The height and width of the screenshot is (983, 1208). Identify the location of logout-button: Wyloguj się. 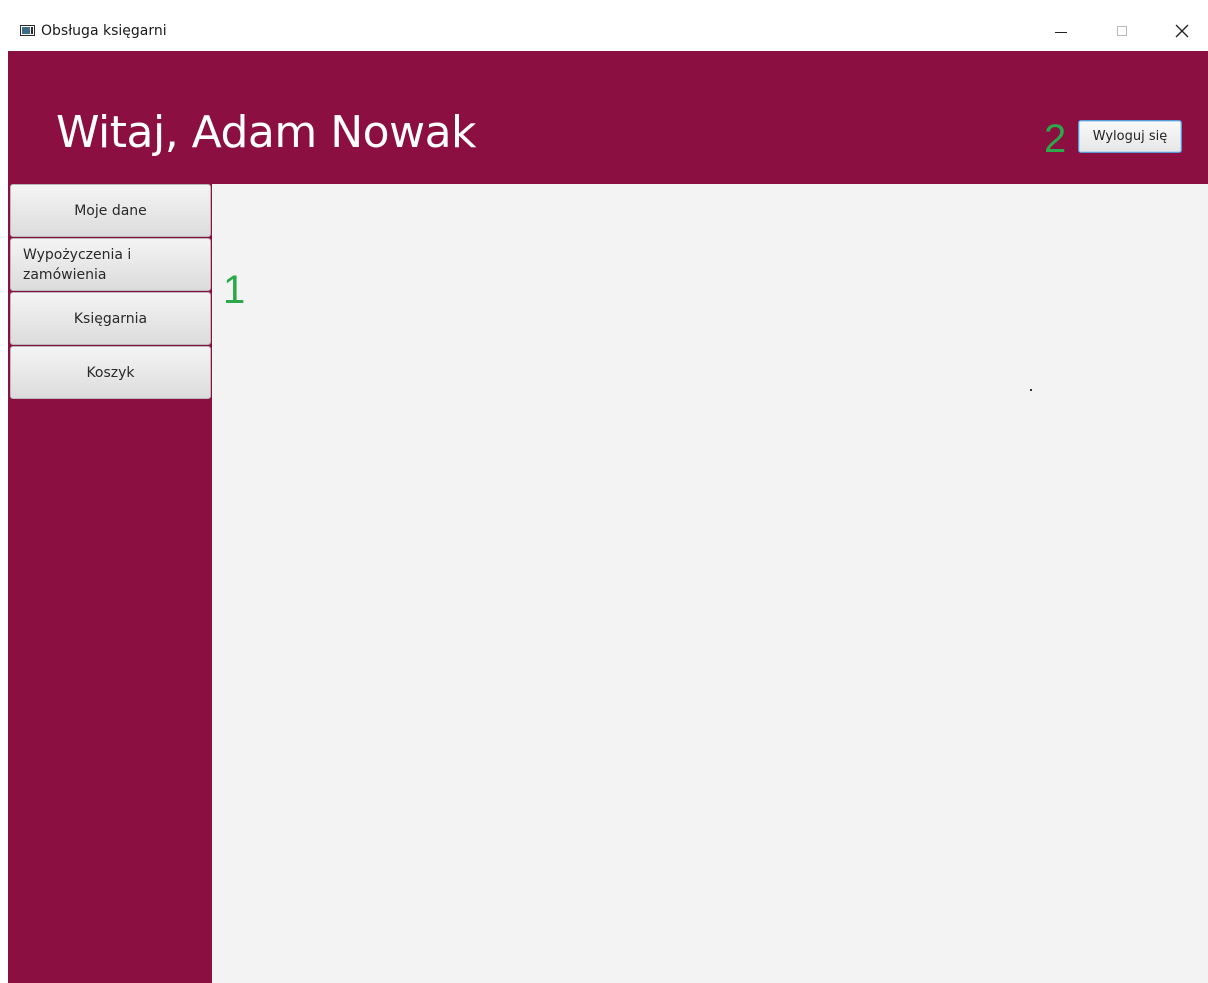
(1130, 136).